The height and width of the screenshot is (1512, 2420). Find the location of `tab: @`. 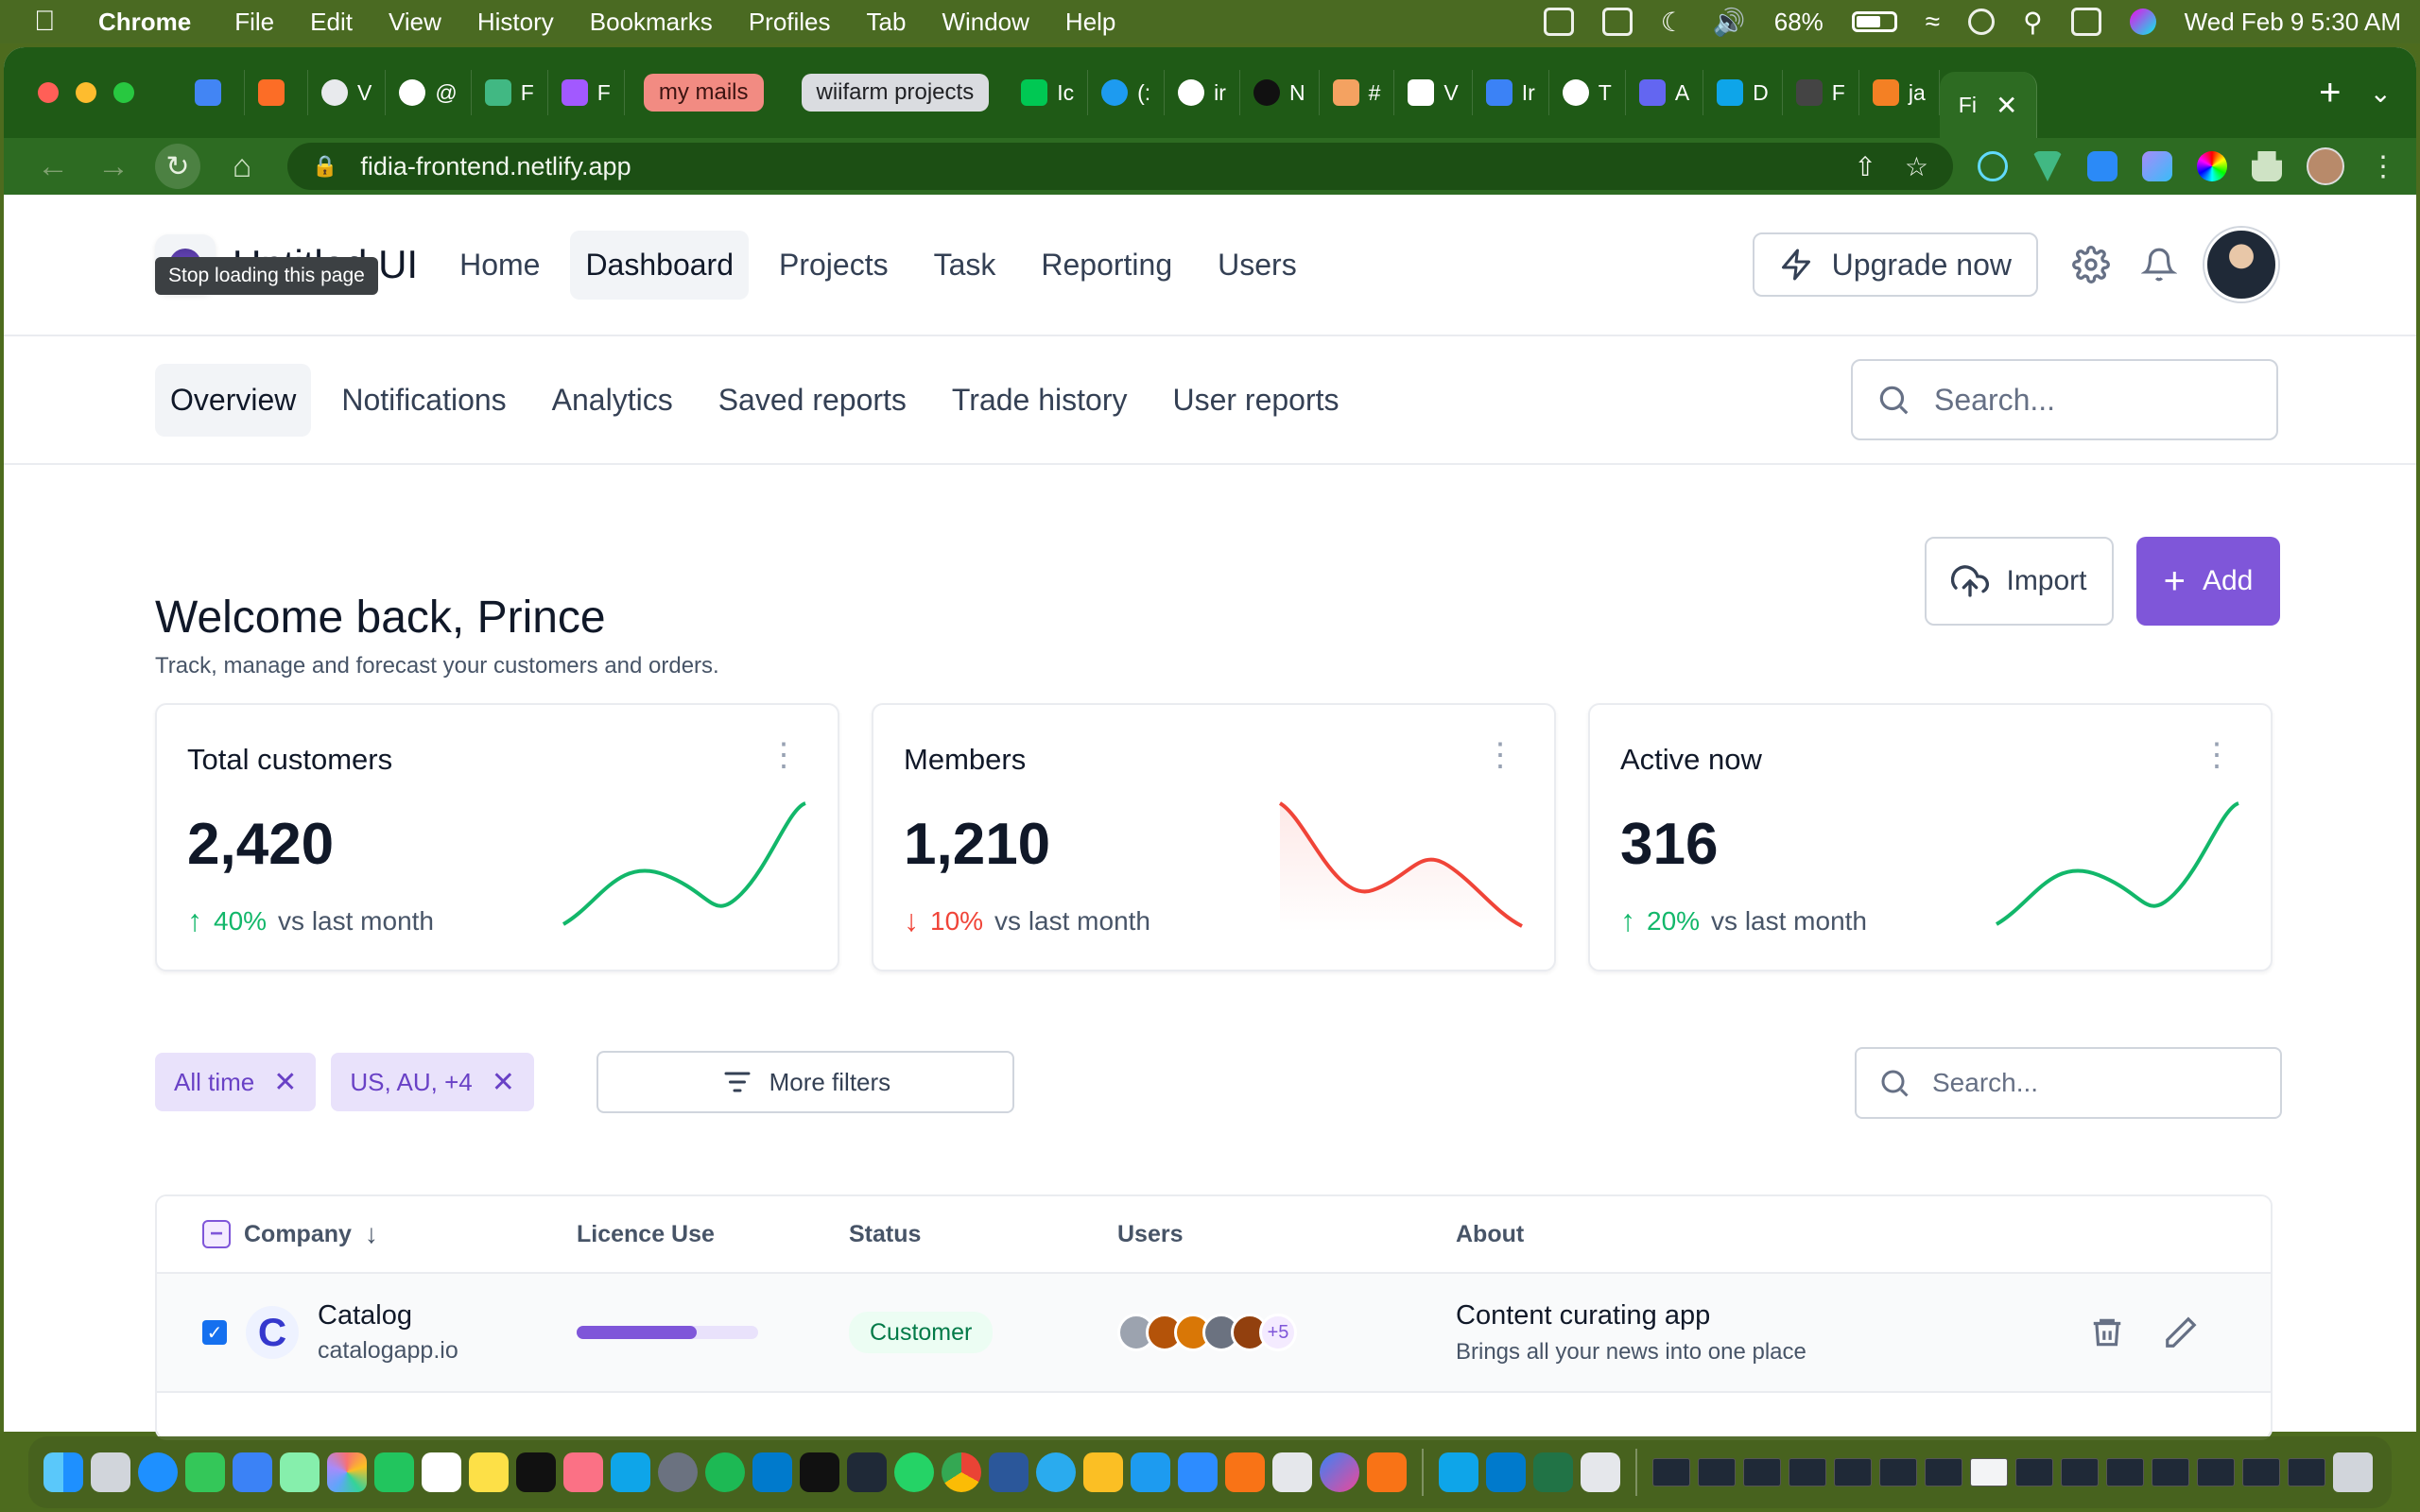

tab: @ is located at coordinates (429, 92).